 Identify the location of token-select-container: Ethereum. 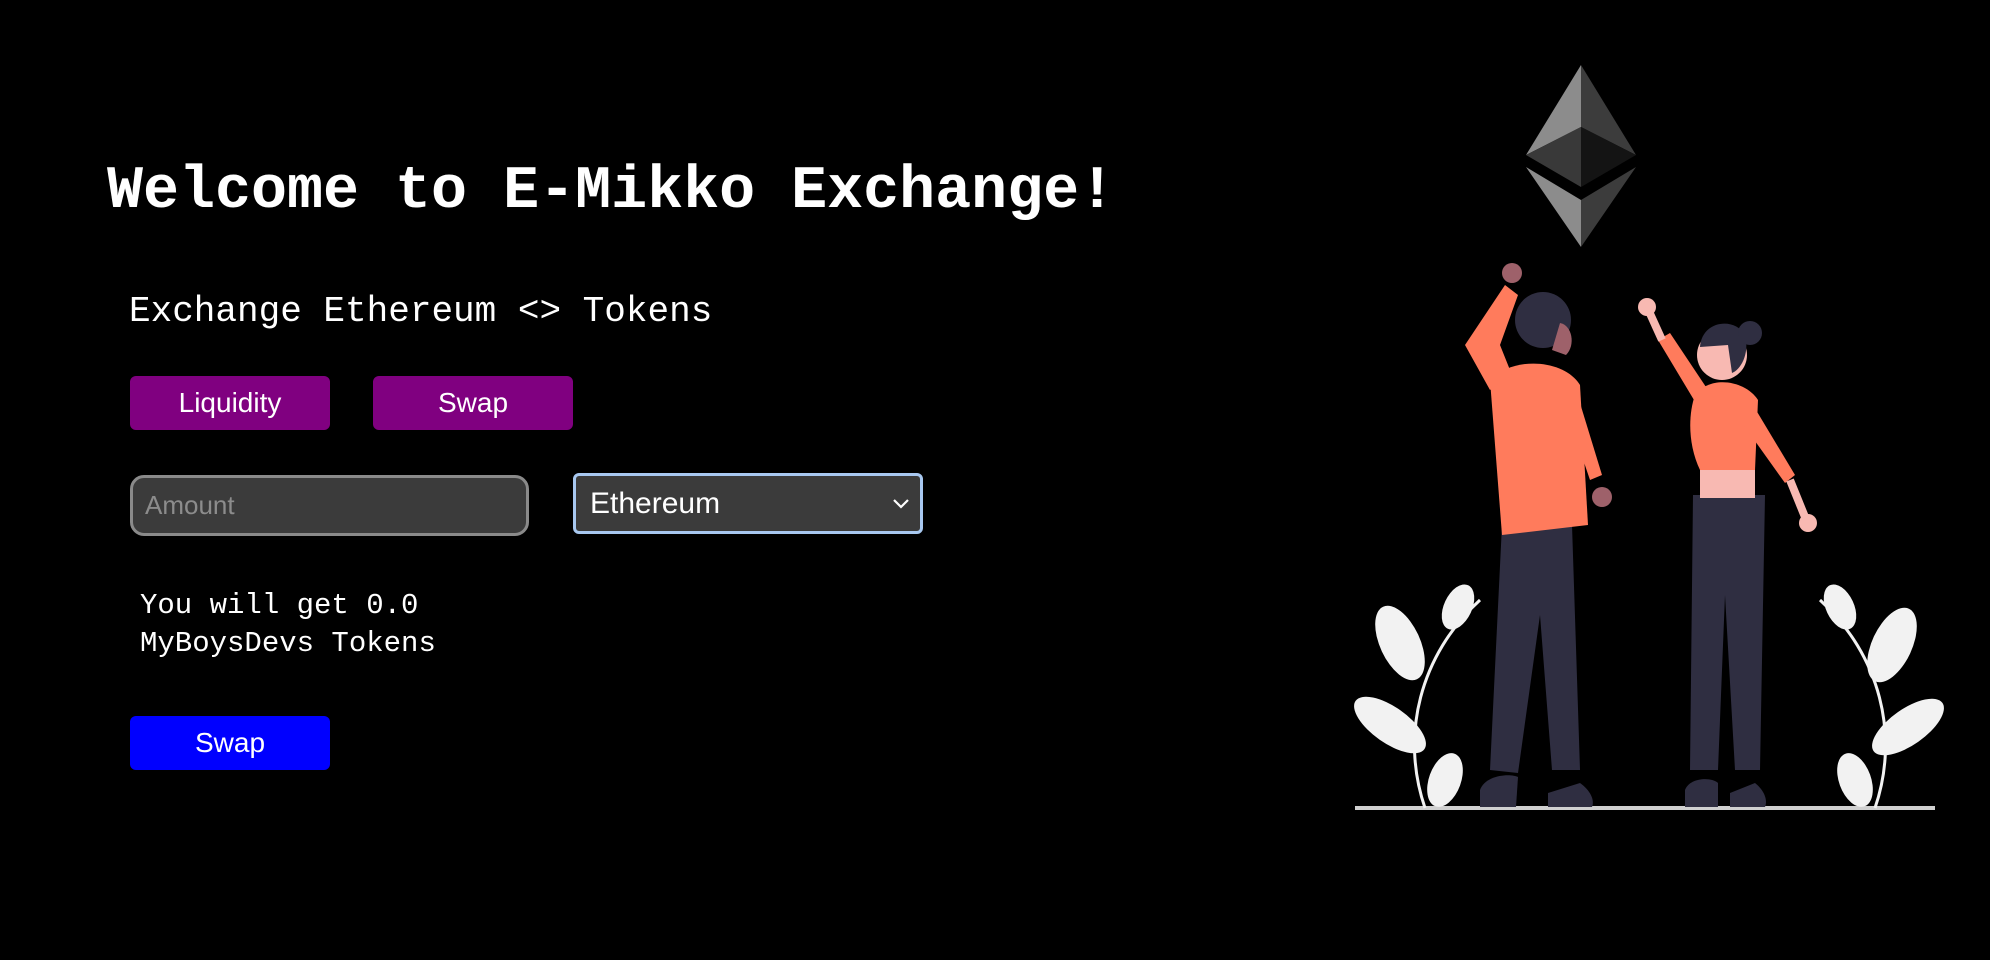
(748, 503).